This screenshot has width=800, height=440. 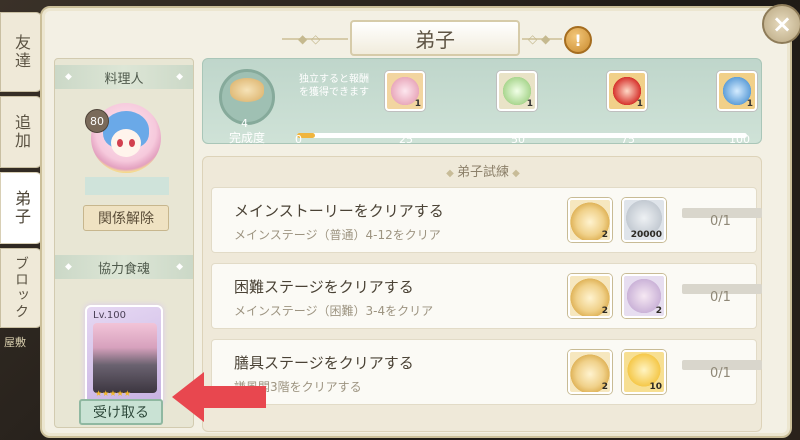 I want to click on dumplings-icon: 1, so click(x=405, y=91).